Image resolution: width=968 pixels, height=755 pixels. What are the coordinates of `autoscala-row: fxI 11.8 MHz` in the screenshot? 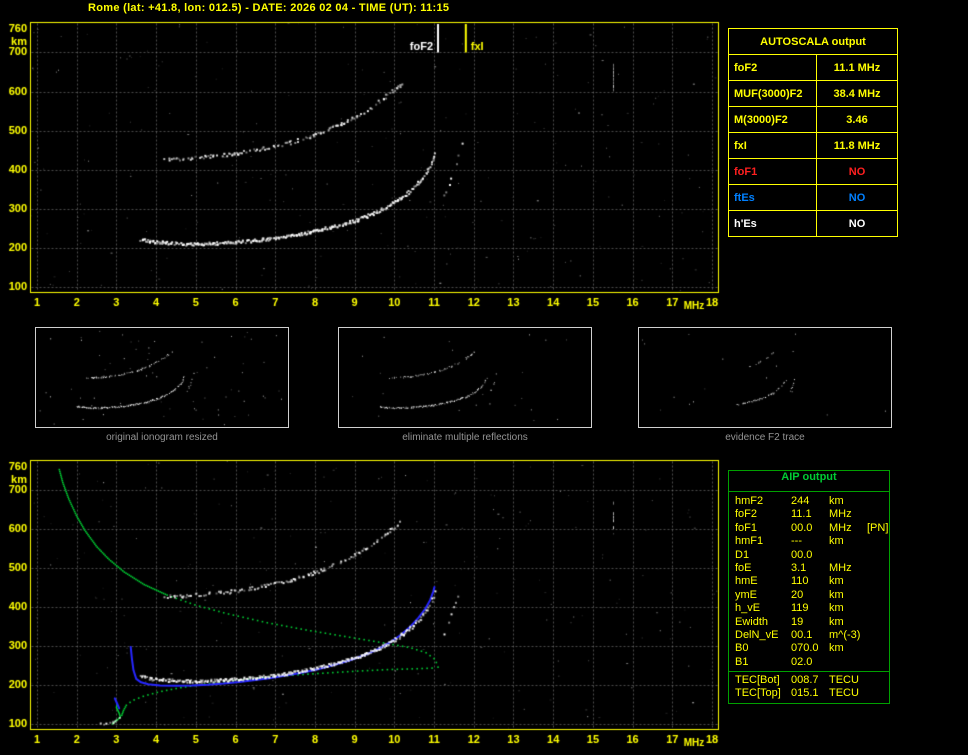 It's located at (813, 145).